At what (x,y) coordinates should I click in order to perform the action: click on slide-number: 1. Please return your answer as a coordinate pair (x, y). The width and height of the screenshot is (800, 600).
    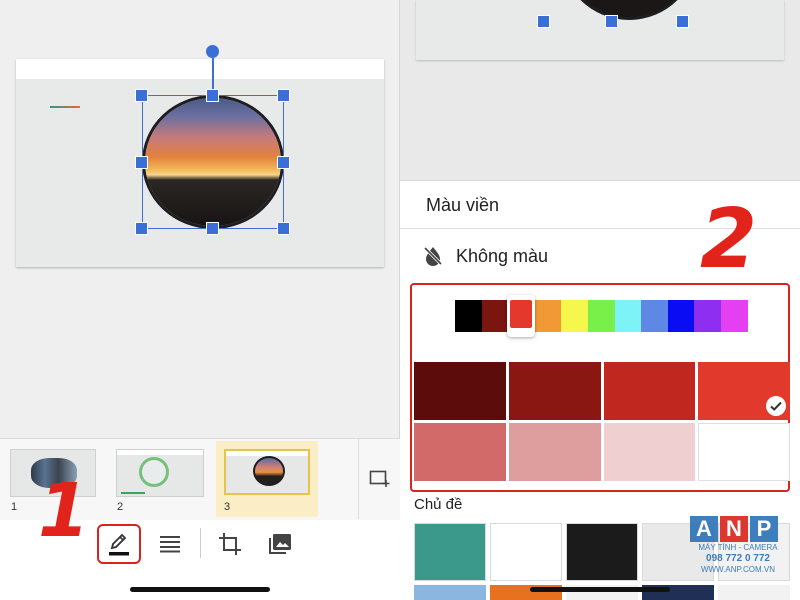
    Looking at the image, I should click on (14, 507).